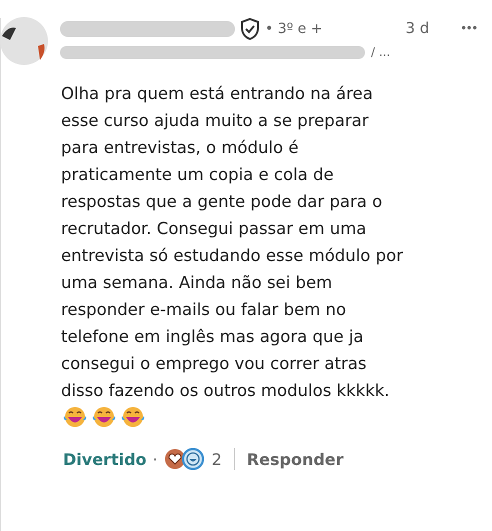 The image size is (492, 531). I want to click on reaction-icons-drawing, so click(185, 459).